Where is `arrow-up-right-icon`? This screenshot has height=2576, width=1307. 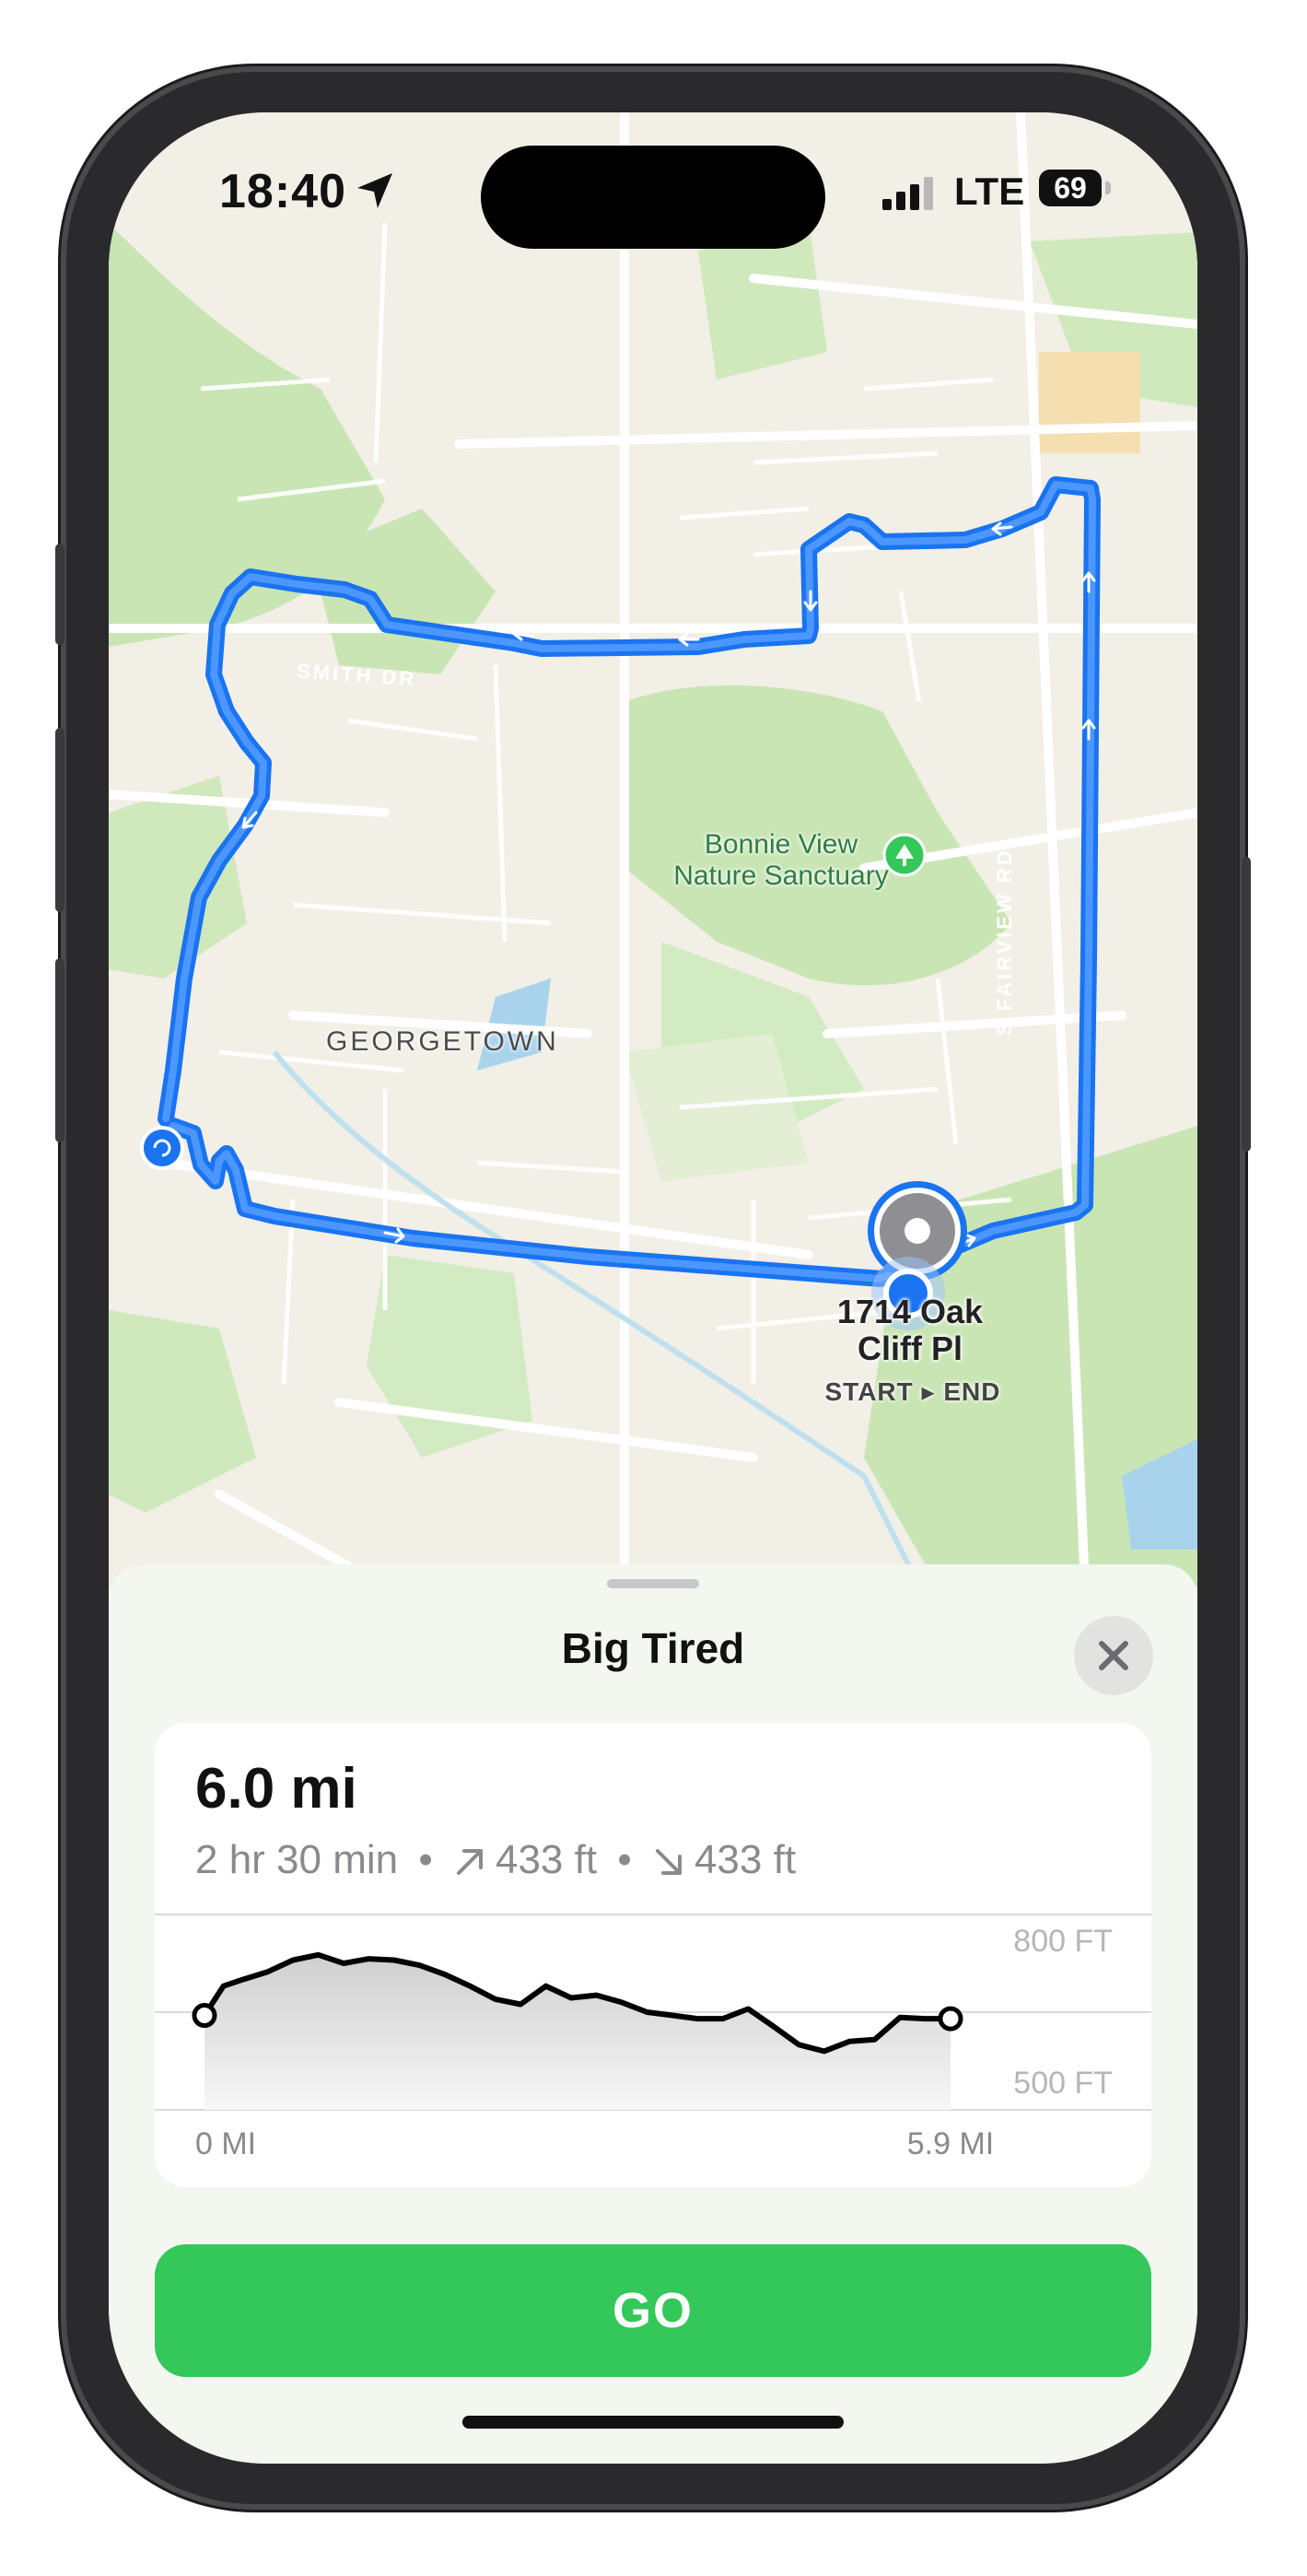
arrow-up-right-icon is located at coordinates (470, 1862).